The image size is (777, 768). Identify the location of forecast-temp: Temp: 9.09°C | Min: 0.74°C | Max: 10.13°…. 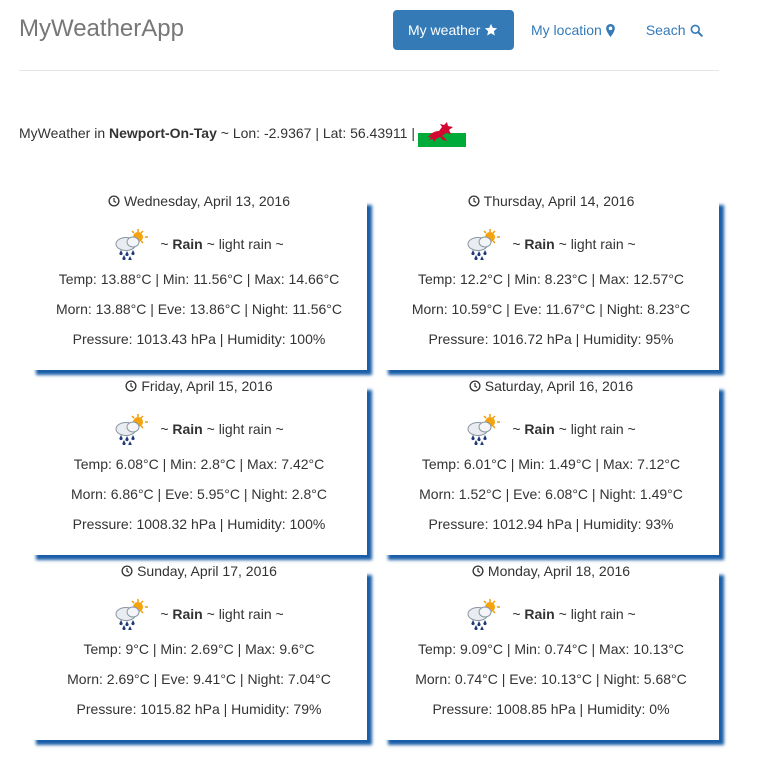
(551, 649).